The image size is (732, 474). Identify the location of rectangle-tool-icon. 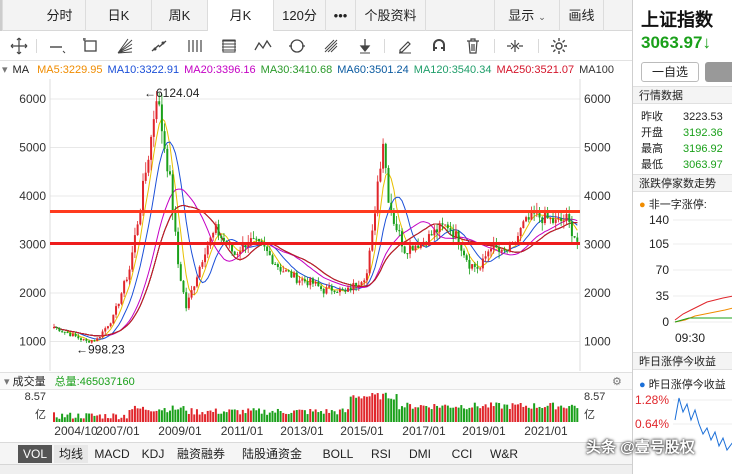
(91, 46).